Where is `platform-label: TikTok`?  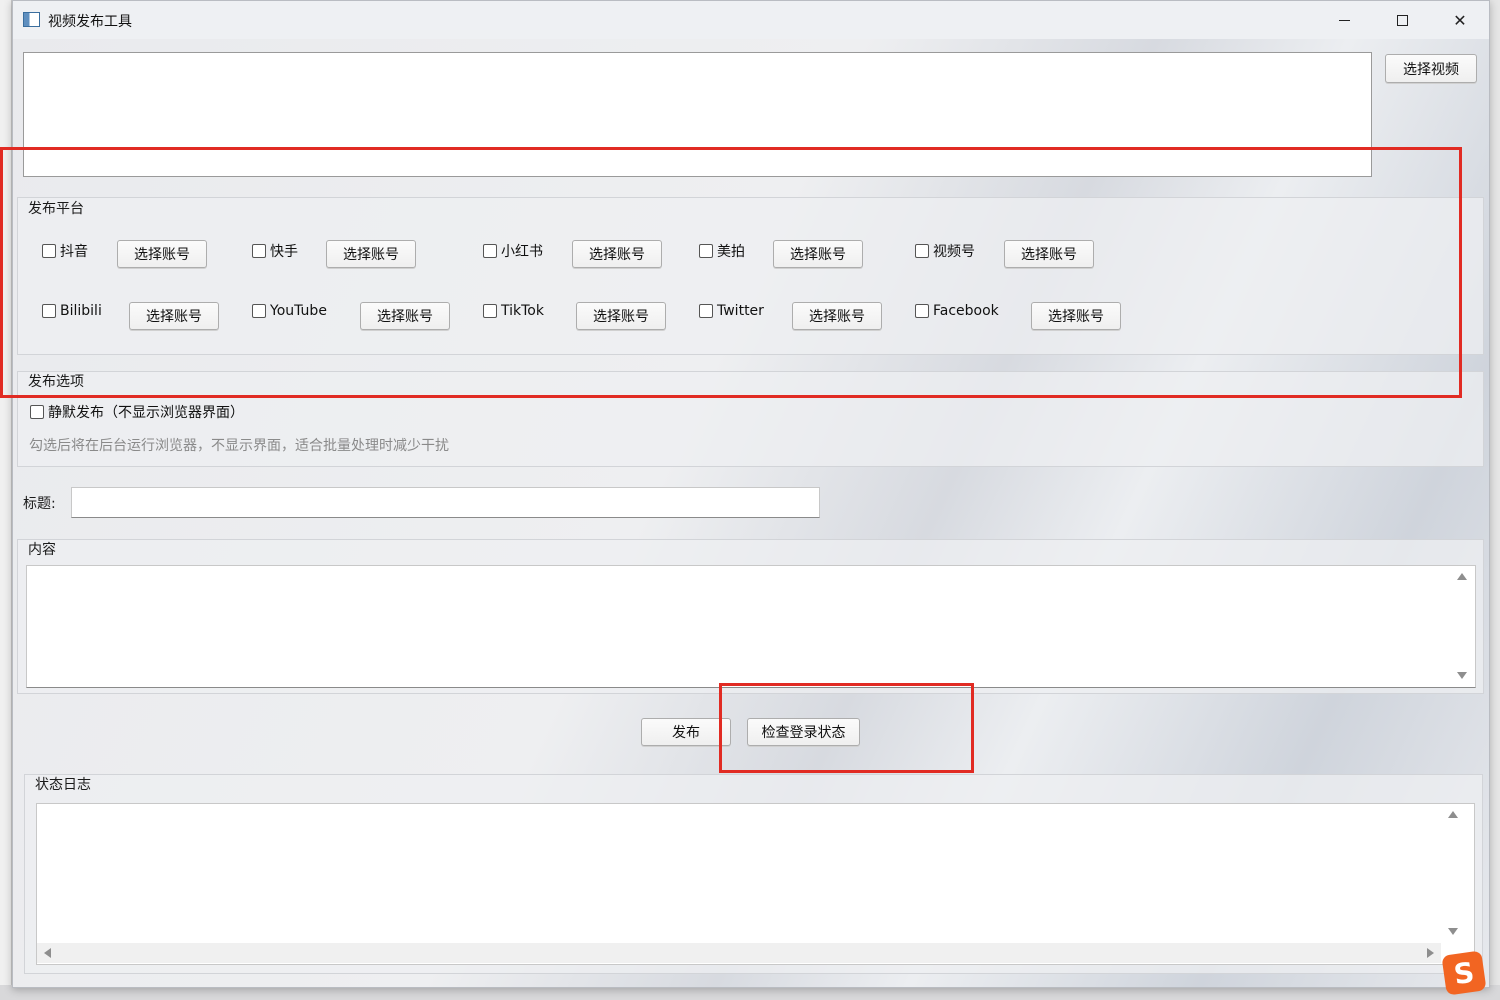
platform-label: TikTok is located at coordinates (522, 311).